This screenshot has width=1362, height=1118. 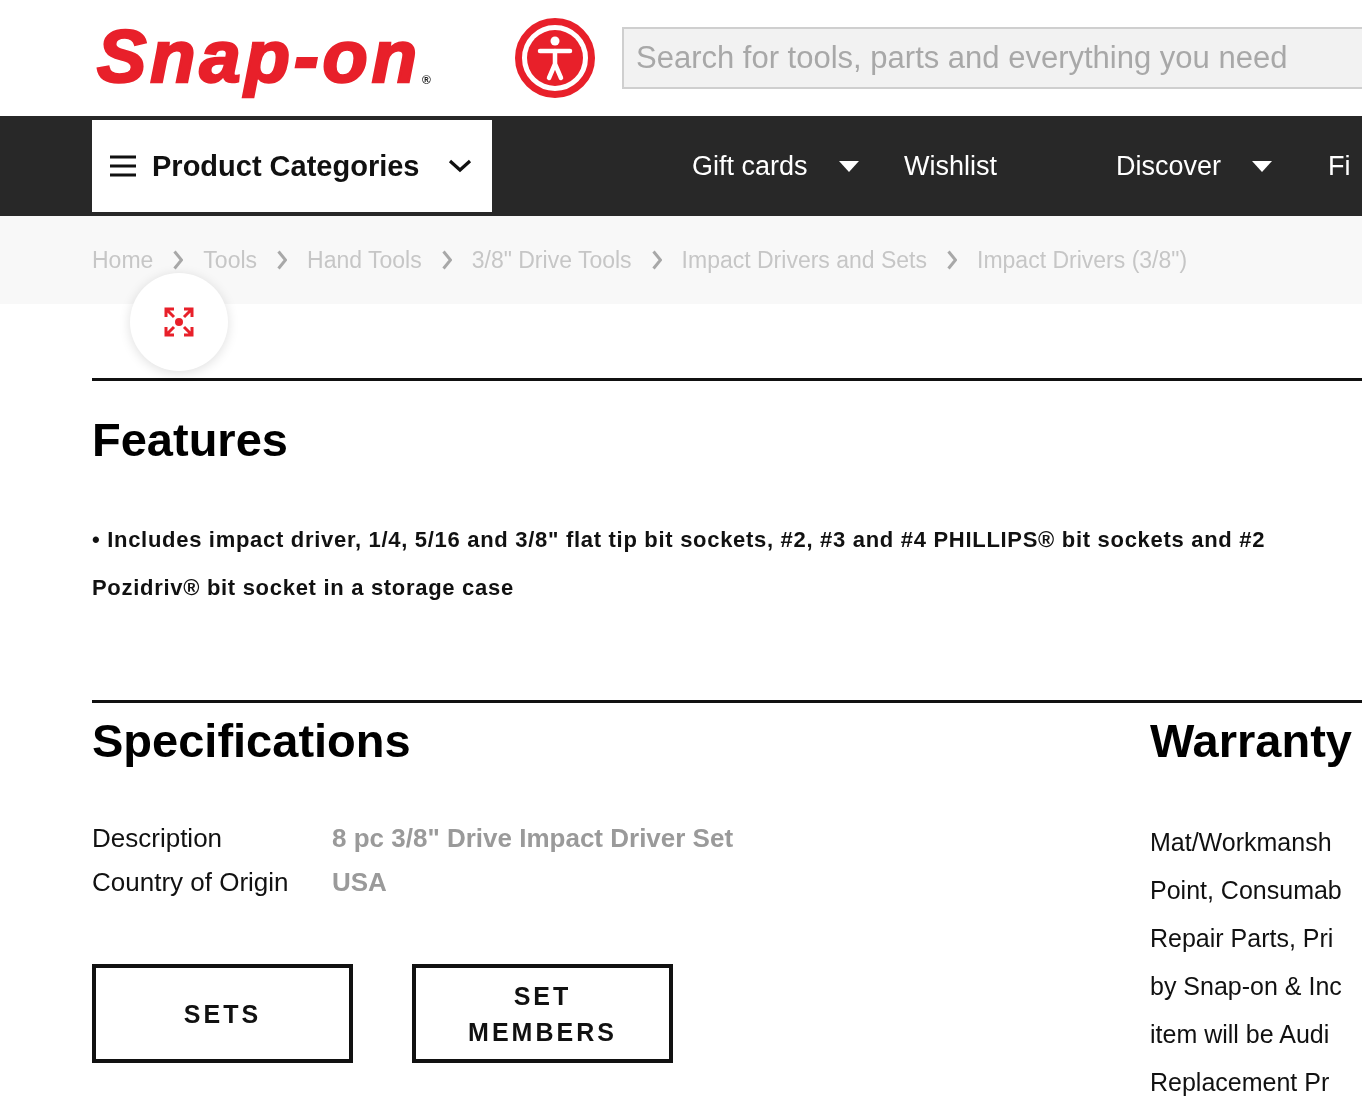 What do you see at coordinates (190, 882) in the screenshot?
I see `spec-label: Country of Origin` at bounding box center [190, 882].